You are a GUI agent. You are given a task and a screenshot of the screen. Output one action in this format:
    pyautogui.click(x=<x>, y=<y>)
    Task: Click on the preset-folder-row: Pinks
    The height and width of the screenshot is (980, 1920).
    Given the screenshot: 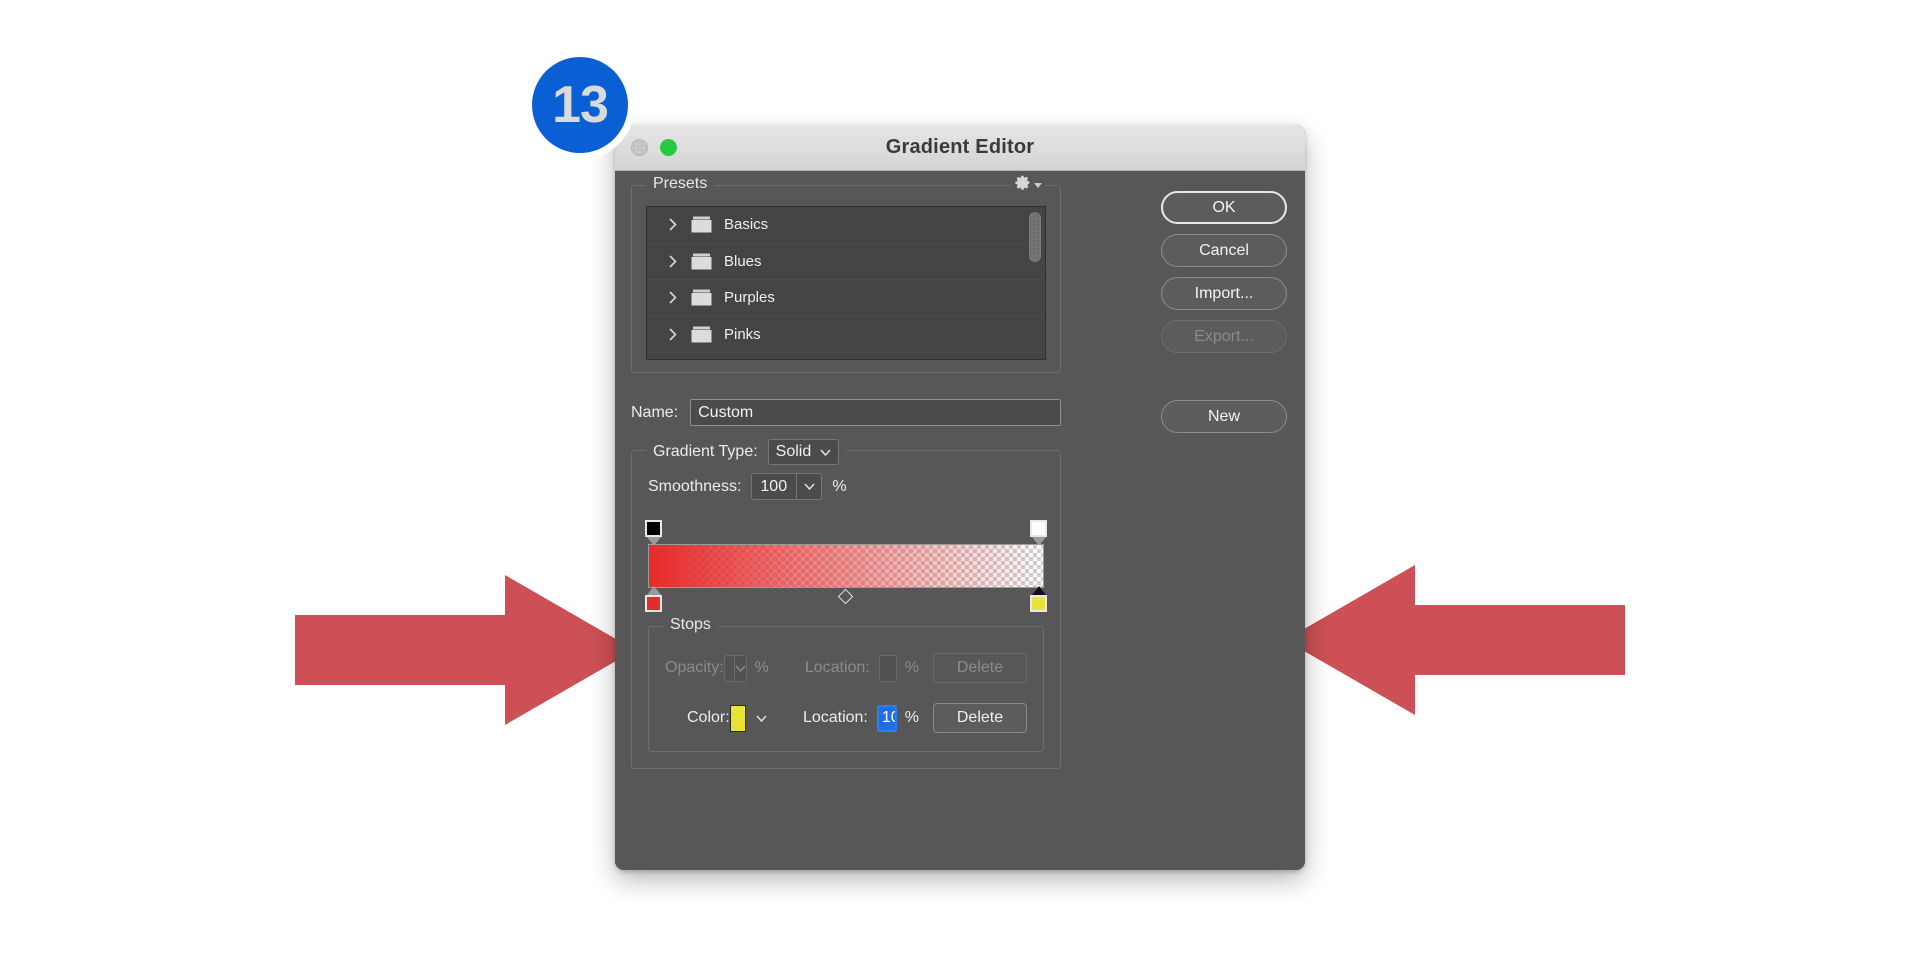 What is the action you would take?
    pyautogui.click(x=846, y=335)
    